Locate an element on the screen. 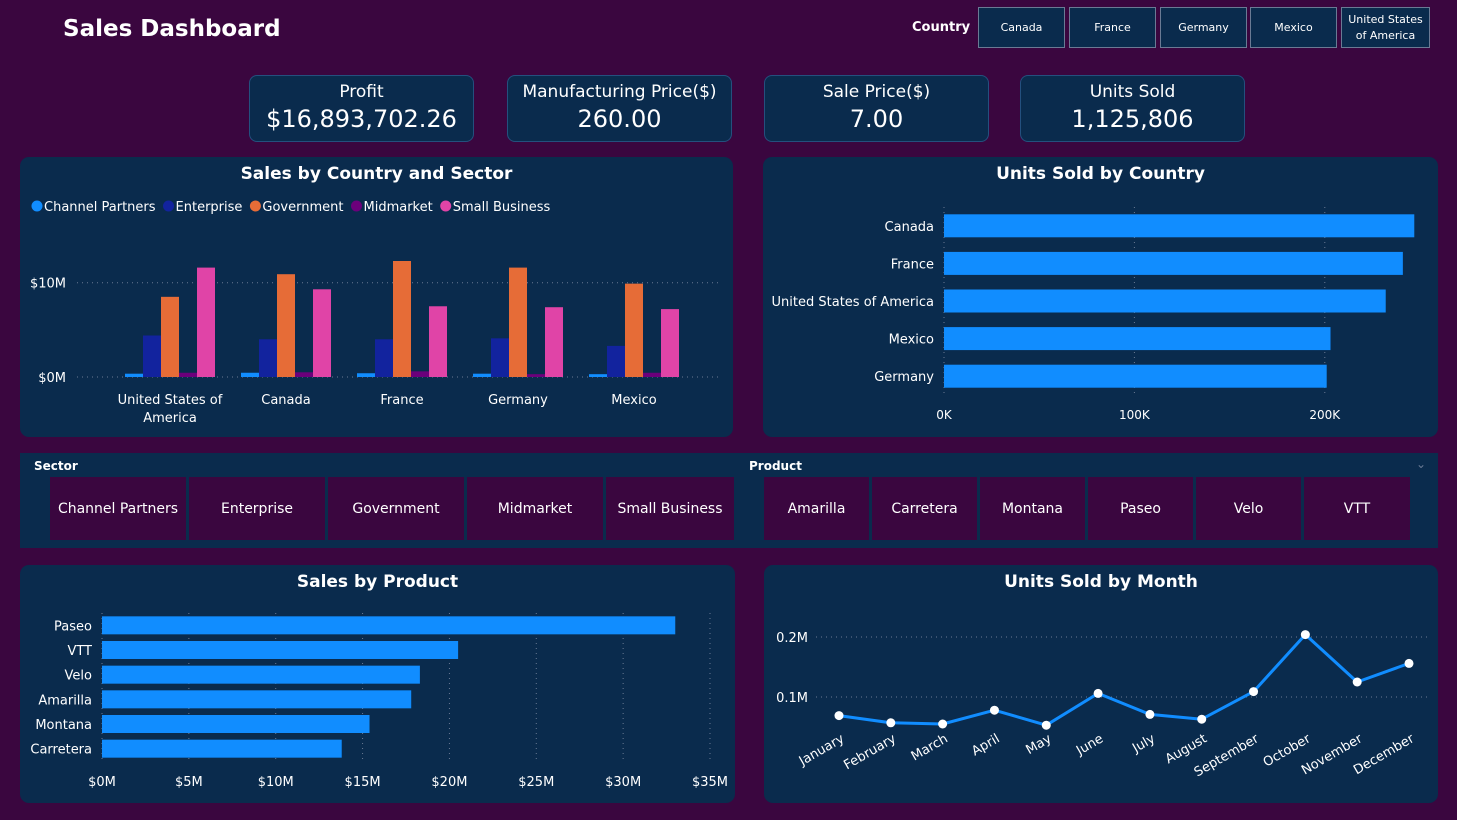 The width and height of the screenshot is (1457, 820). bar-mexico-government is located at coordinates (634, 330).